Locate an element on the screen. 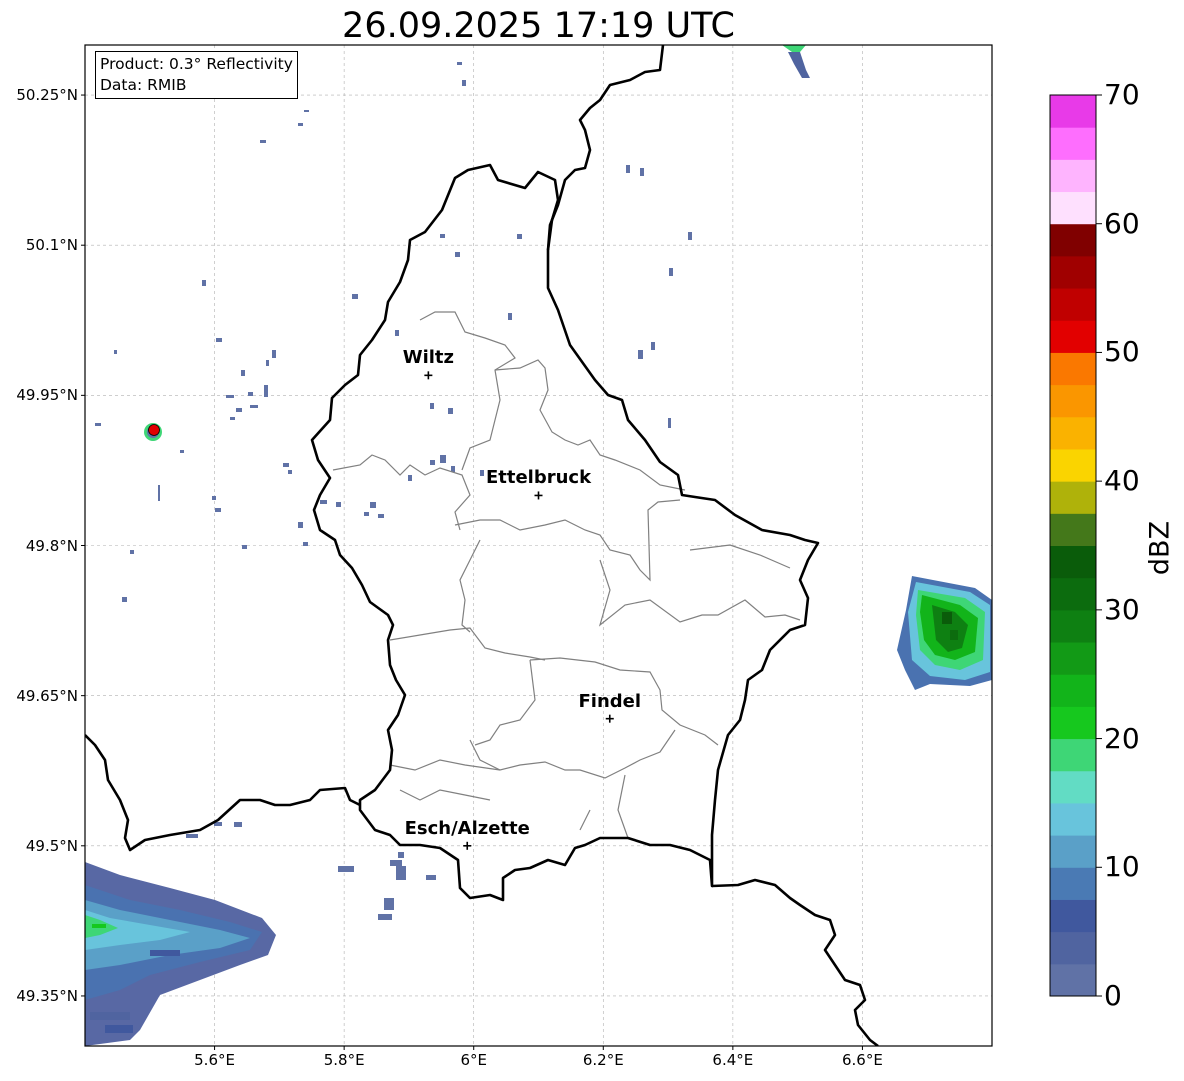 Image resolution: width=1184 pixels, height=1081 pixels. lon-label: 5.8°E is located at coordinates (344, 1060).